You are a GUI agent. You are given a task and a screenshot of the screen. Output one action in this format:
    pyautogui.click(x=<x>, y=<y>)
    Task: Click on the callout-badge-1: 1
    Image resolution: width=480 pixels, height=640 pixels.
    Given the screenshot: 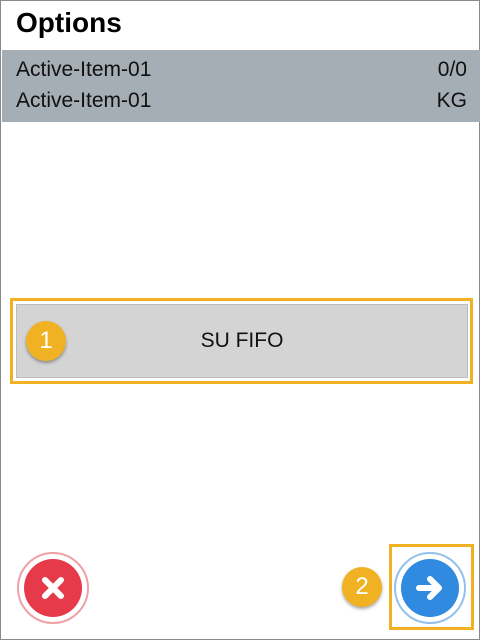 What is the action you would take?
    pyautogui.click(x=46, y=341)
    